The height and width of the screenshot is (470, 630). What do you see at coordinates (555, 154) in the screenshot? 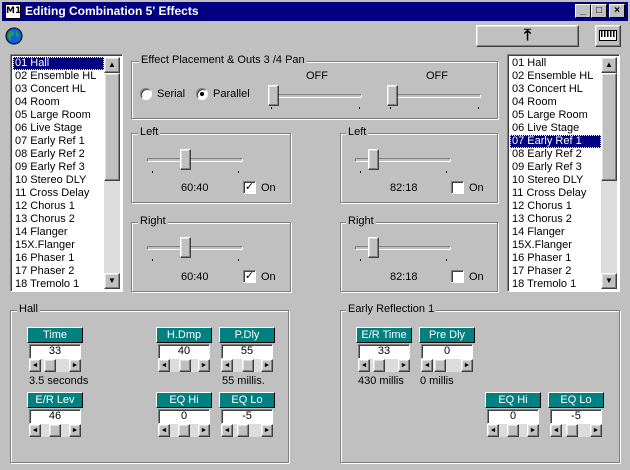
I see `list-item: 08 Early Ref 2` at bounding box center [555, 154].